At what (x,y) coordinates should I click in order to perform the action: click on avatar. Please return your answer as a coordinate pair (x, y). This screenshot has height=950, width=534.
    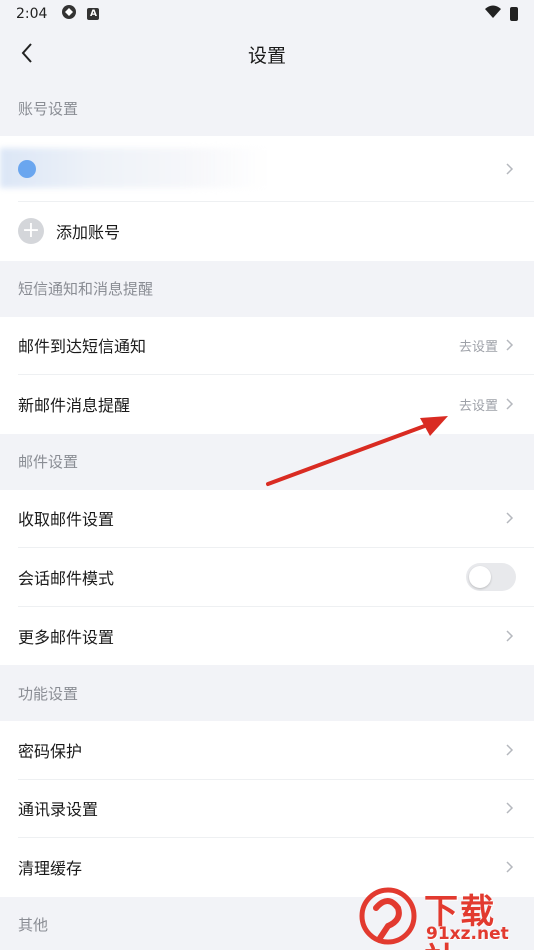
    Looking at the image, I should click on (27, 168).